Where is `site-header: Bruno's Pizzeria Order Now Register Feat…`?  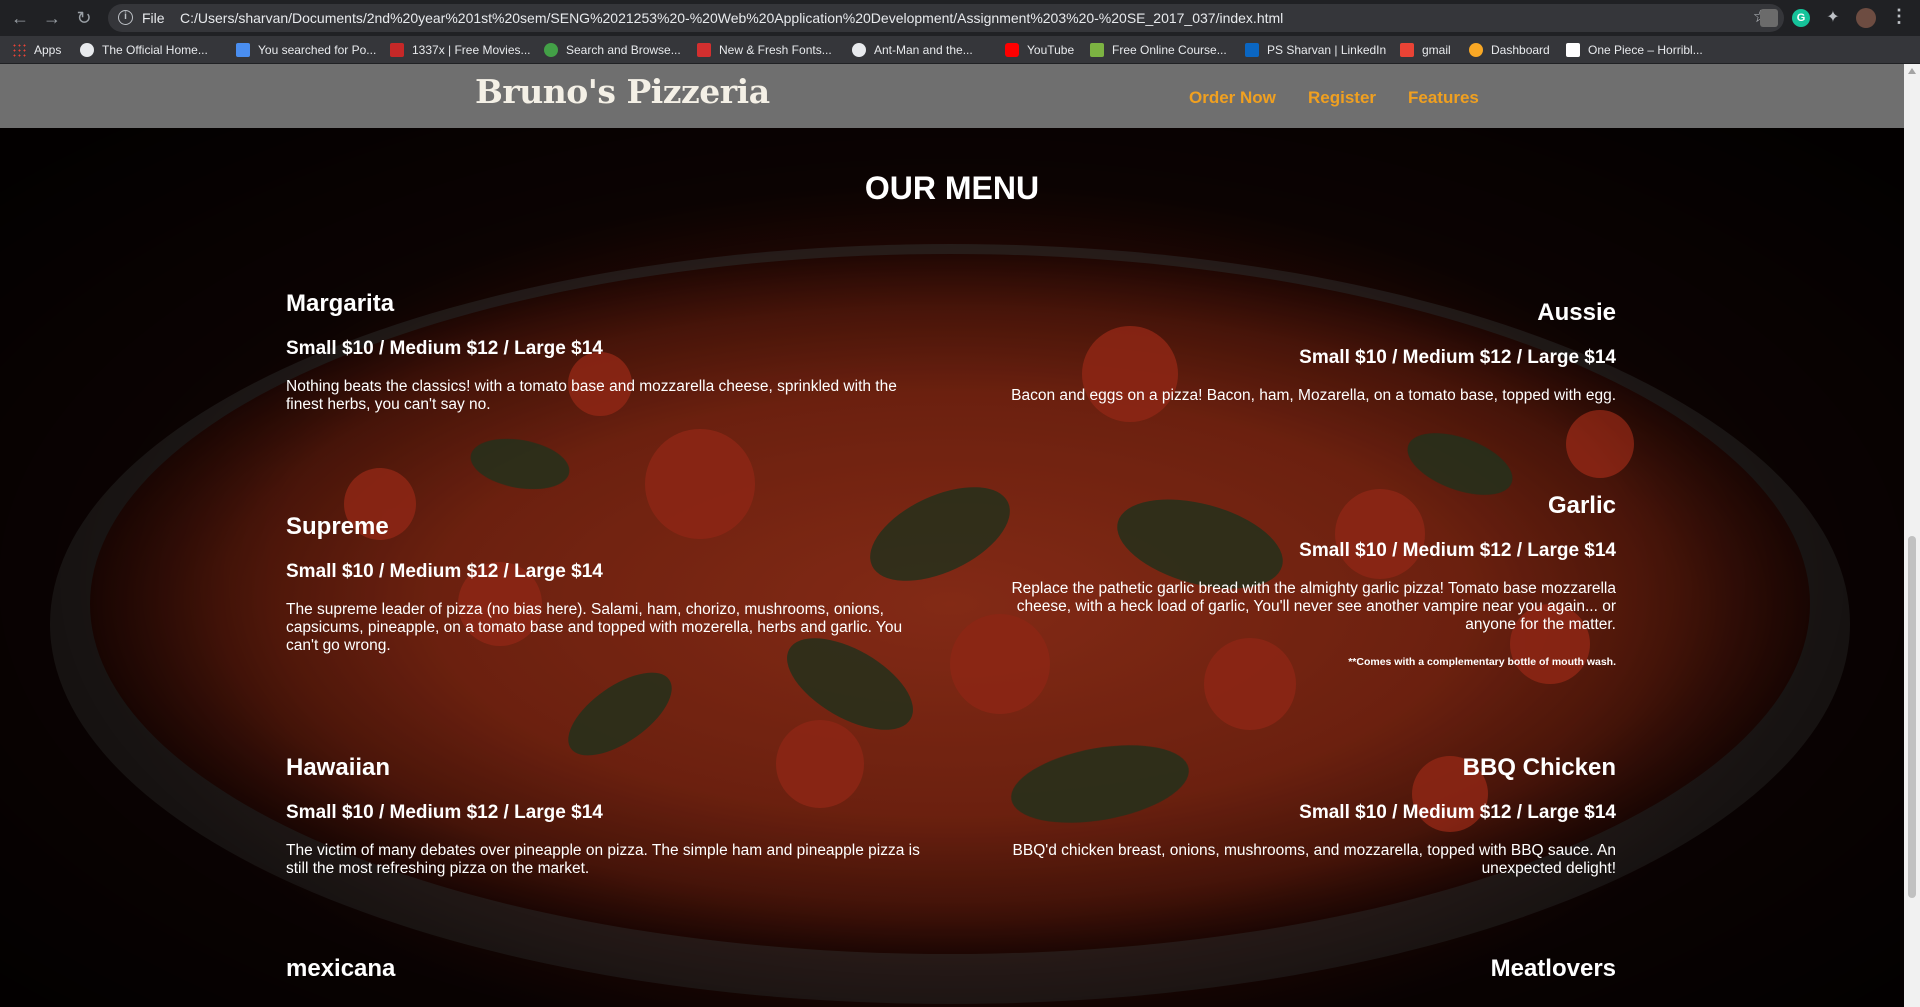
site-header: Bruno's Pizzeria Order Now Register Feat… is located at coordinates (952, 96).